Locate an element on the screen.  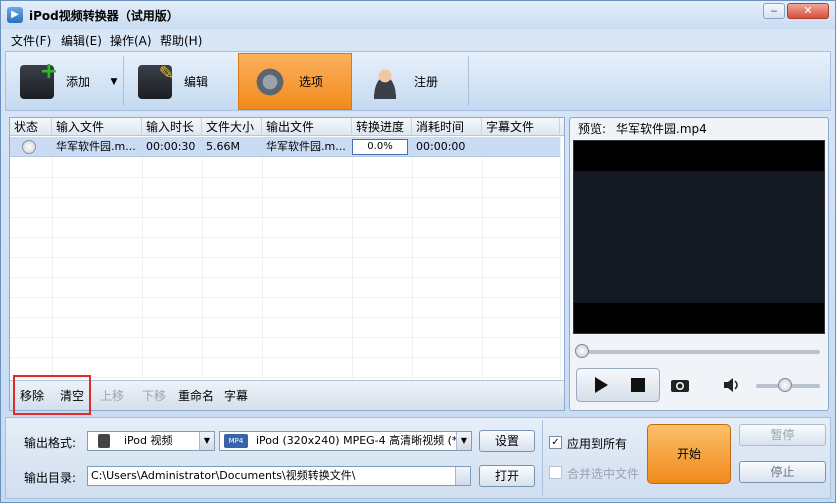
user-icon is located at coordinates (385, 81).